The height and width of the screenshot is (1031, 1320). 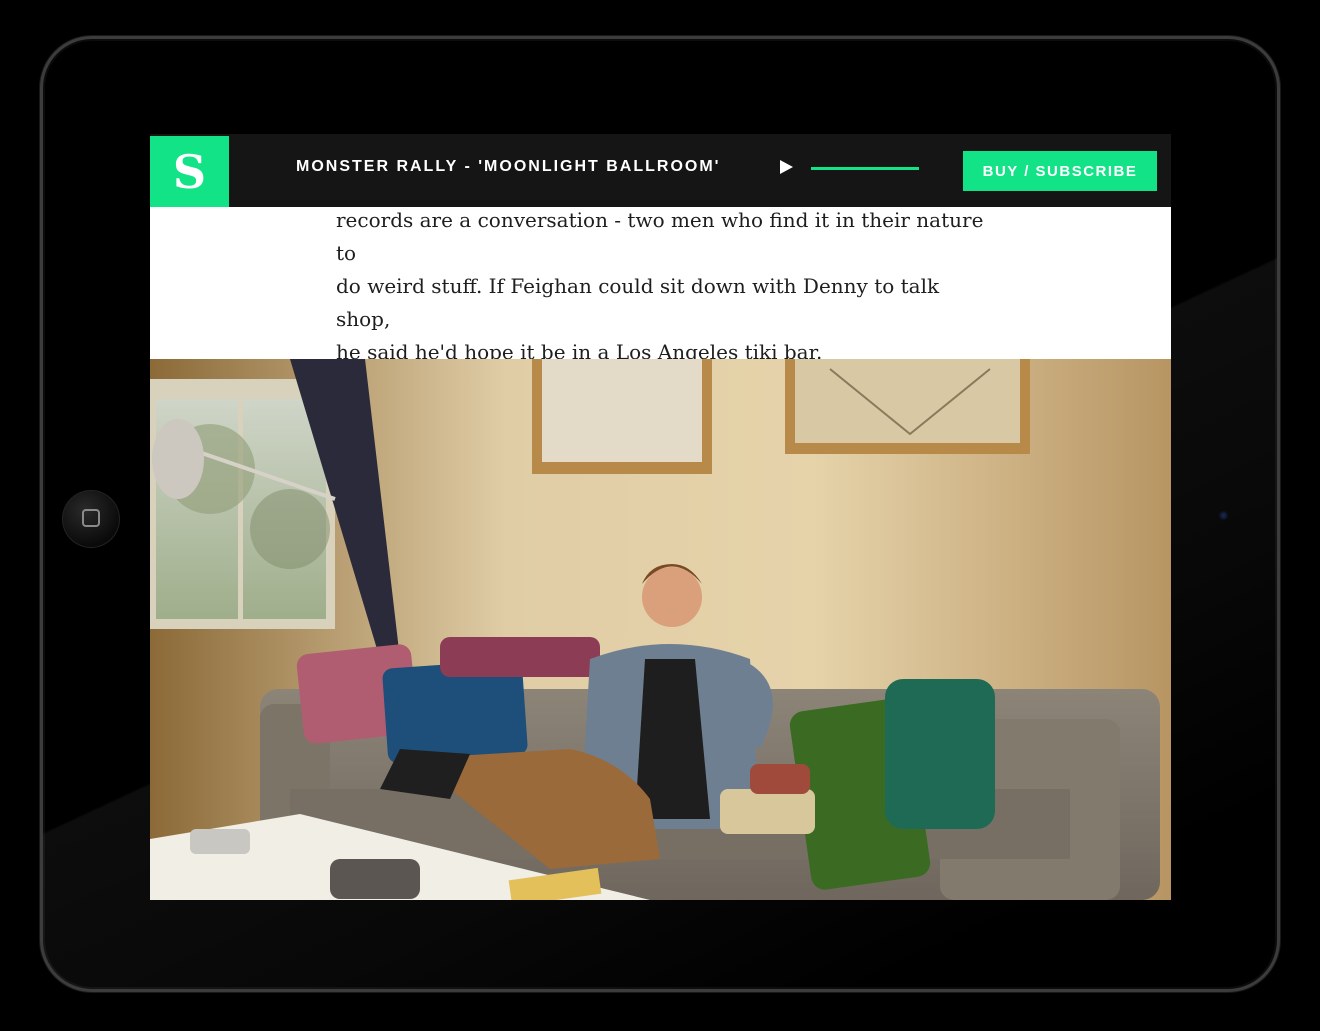 I want to click on progress-fill, so click(x=865, y=168).